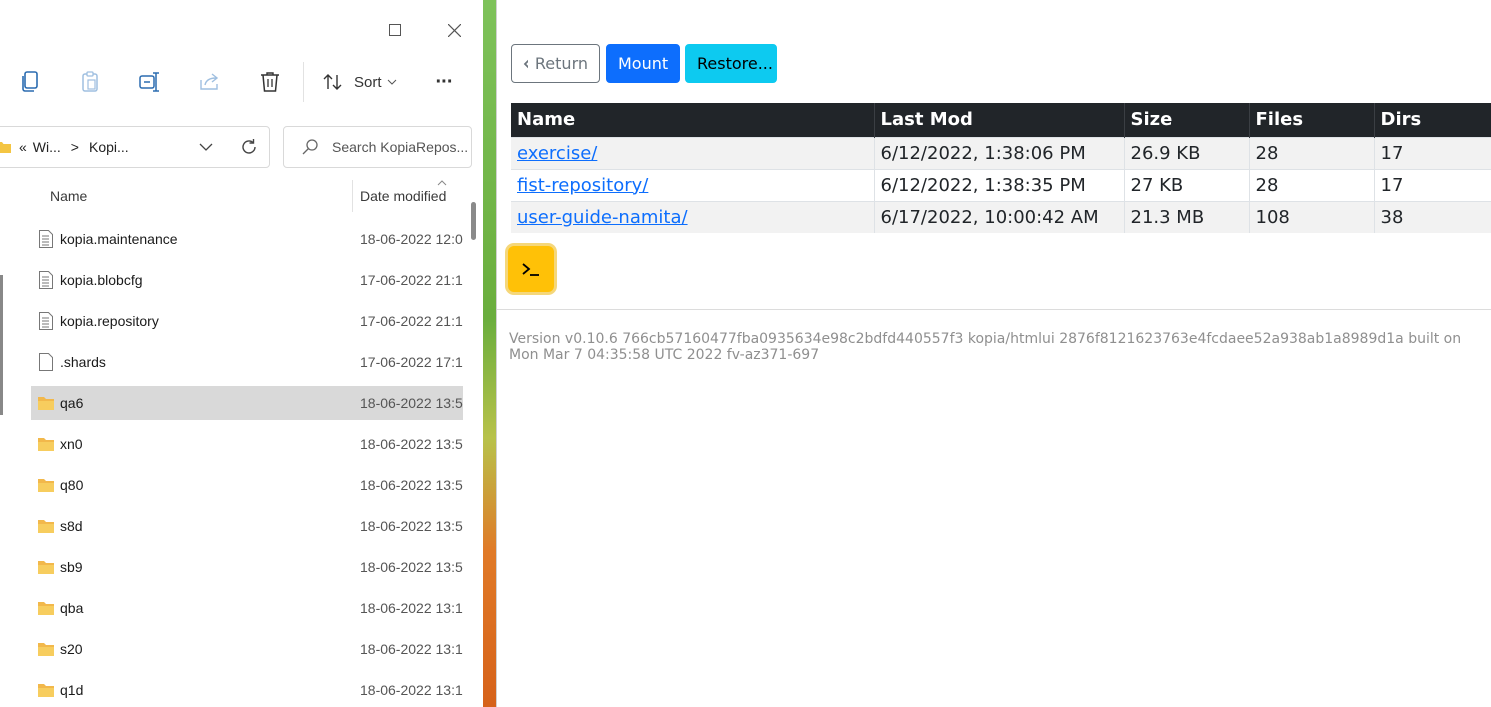 The image size is (1491, 707). Describe the element at coordinates (247, 444) in the screenshot. I see `file-list-item: xn0 18-06-2022 13:5` at that location.